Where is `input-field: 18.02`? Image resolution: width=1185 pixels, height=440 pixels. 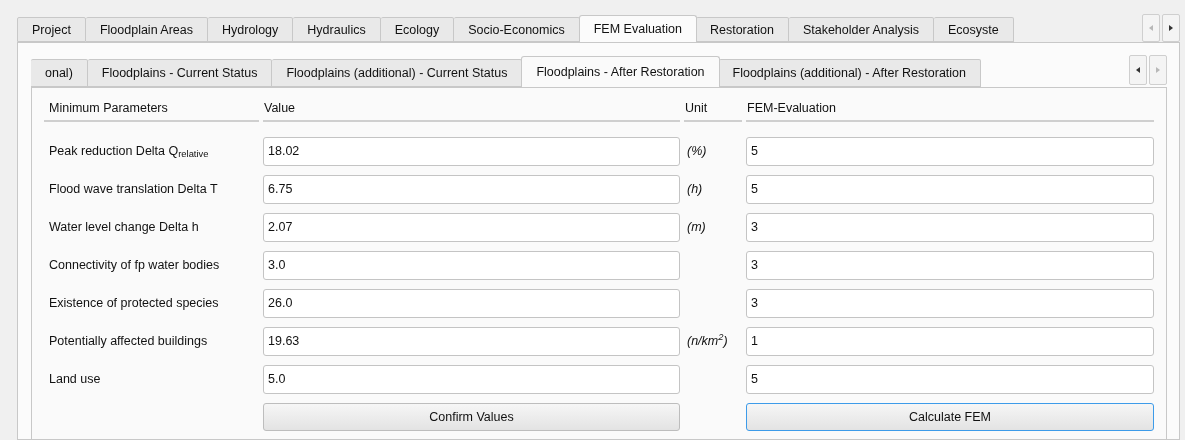
input-field: 18.02 is located at coordinates (471, 151).